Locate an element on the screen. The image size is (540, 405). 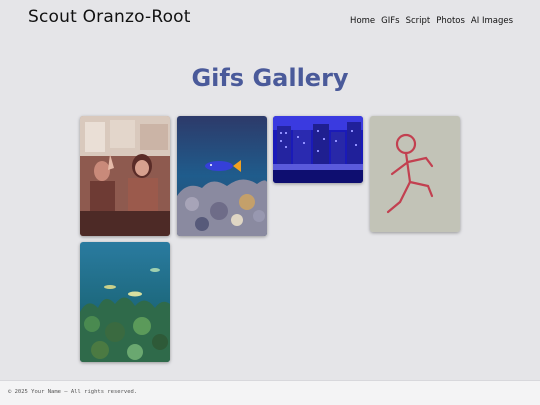
gallery-item-stick-figure is located at coordinates (415, 174).